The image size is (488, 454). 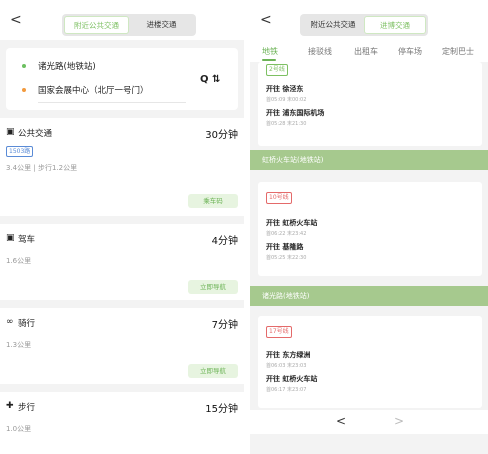 What do you see at coordinates (24, 90) in the screenshot?
I see `destination-dot` at bounding box center [24, 90].